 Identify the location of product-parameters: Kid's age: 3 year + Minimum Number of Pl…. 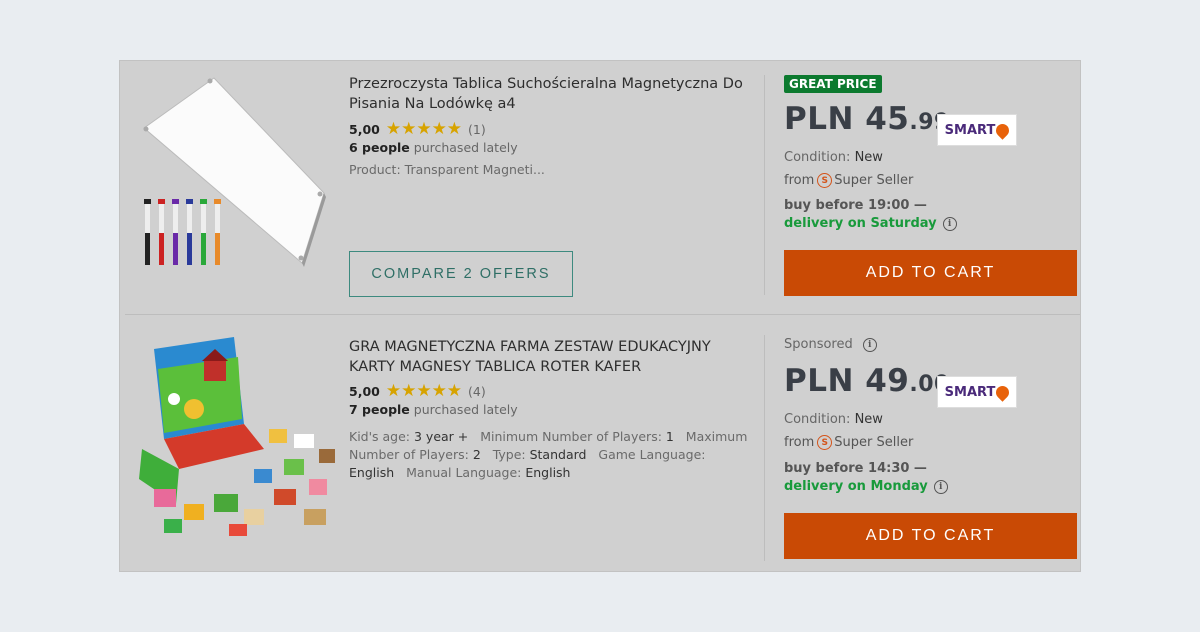
(548, 454).